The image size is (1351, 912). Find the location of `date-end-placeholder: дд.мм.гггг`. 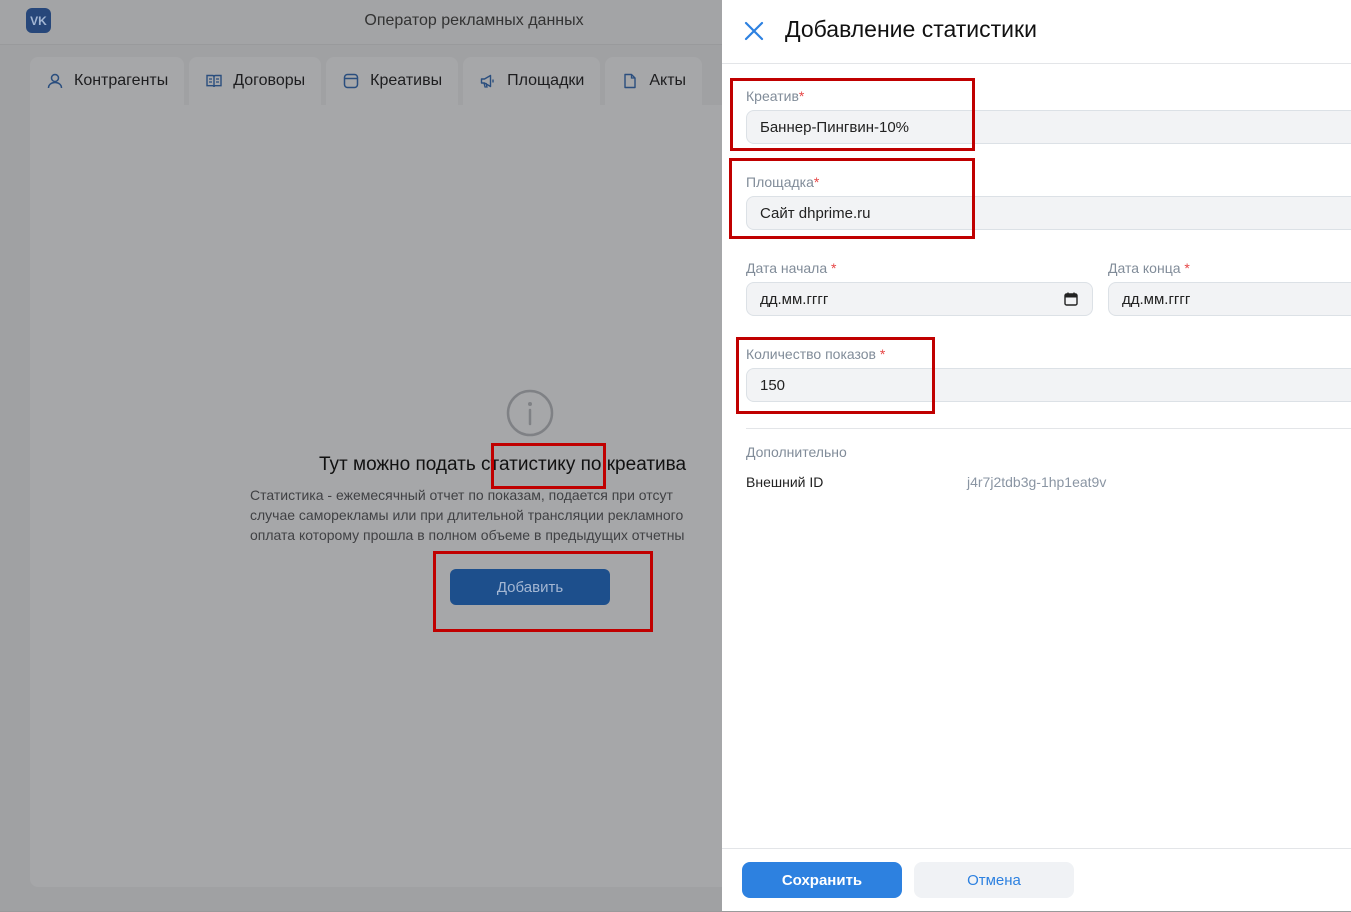

date-end-placeholder: дд.мм.гггг is located at coordinates (1156, 299).